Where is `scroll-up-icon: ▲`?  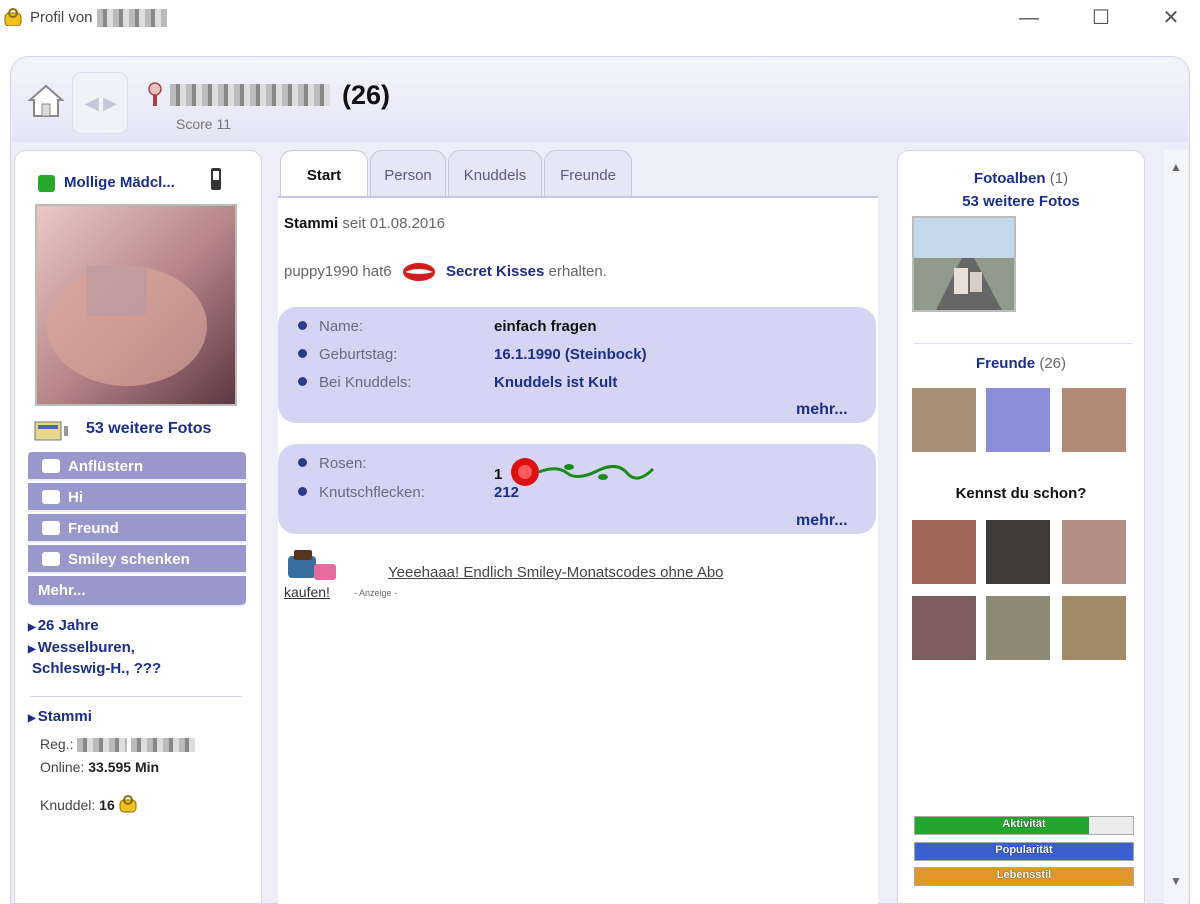
scroll-up-icon: ▲ is located at coordinates (1176, 167).